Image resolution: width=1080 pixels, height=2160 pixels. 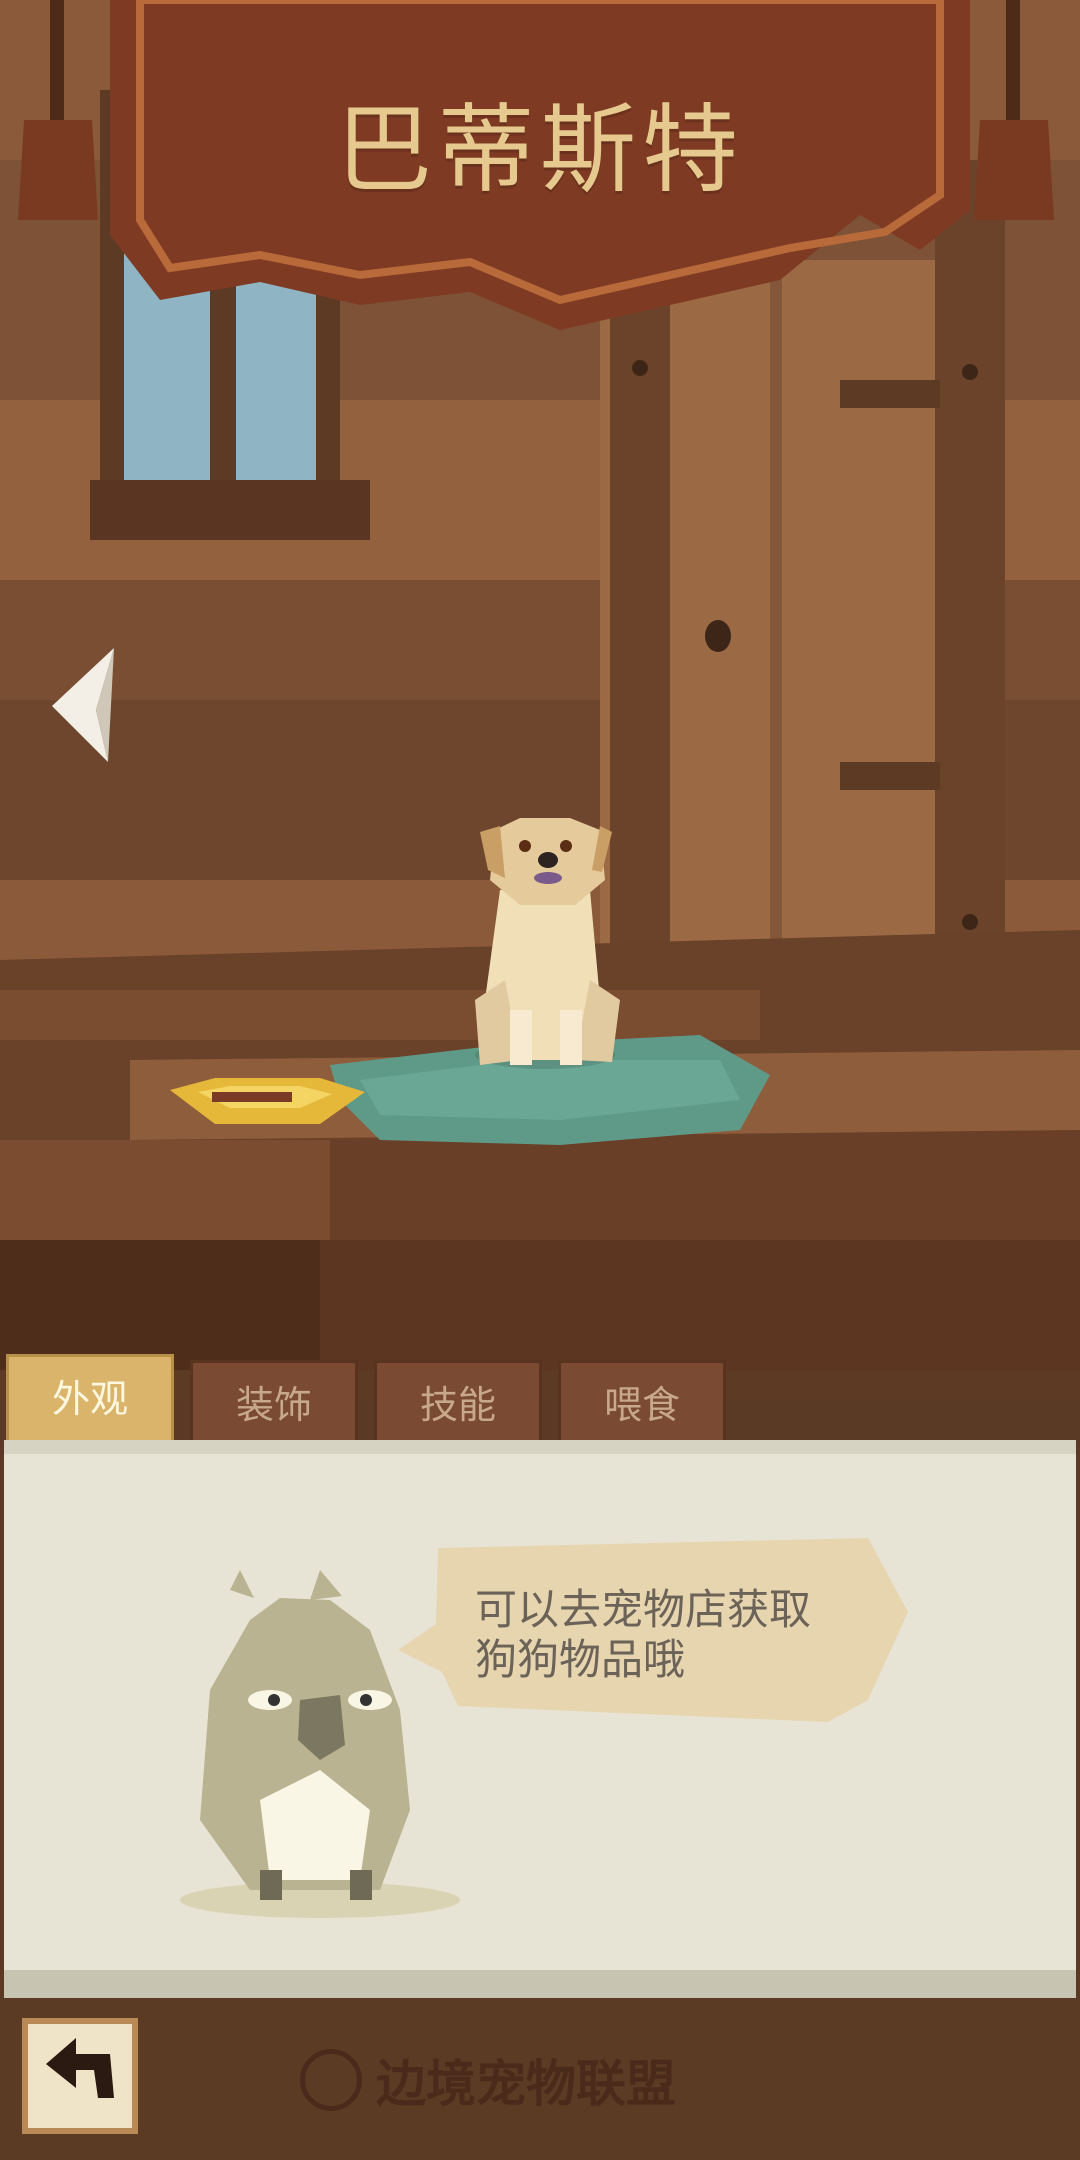 I want to click on watermark-text: 边境宠物联盟, so click(x=526, y=2084).